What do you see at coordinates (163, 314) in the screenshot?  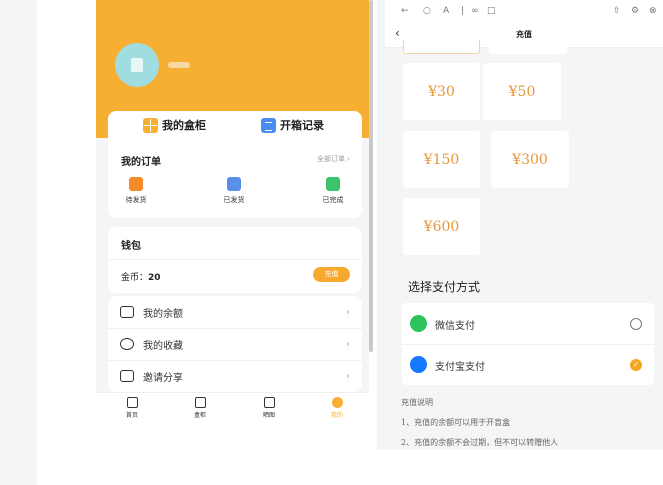 I see `menu-item-balance-label: 我的余额` at bounding box center [163, 314].